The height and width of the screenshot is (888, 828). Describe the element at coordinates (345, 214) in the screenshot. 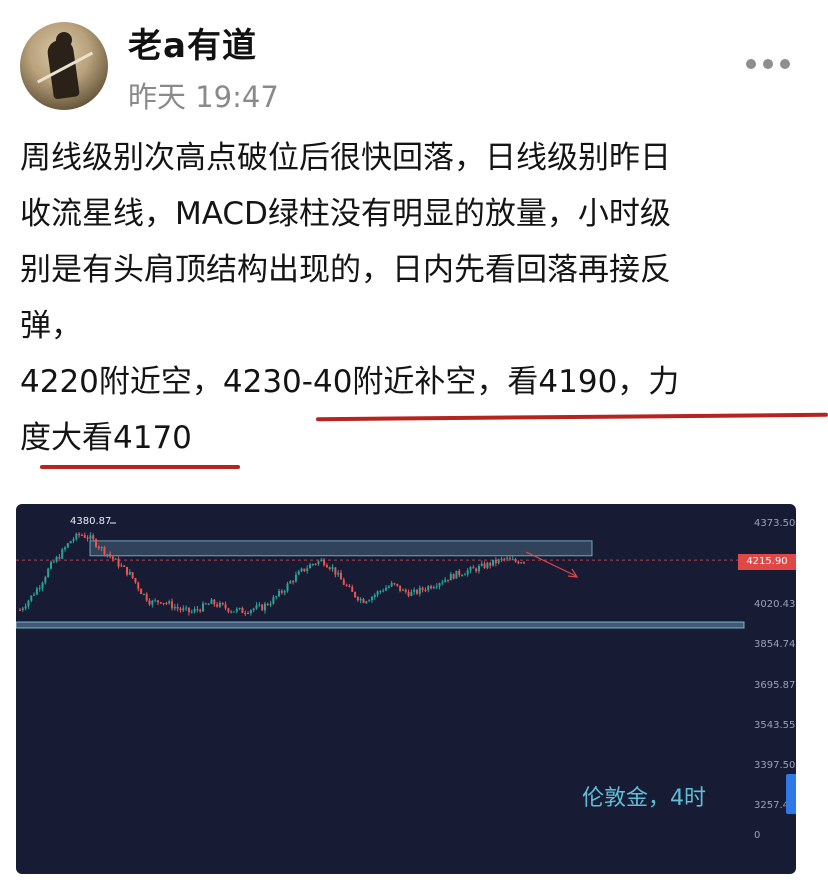

I see `post-line: 收流星线，MACD绿柱没有明显的放量，小时级` at that location.